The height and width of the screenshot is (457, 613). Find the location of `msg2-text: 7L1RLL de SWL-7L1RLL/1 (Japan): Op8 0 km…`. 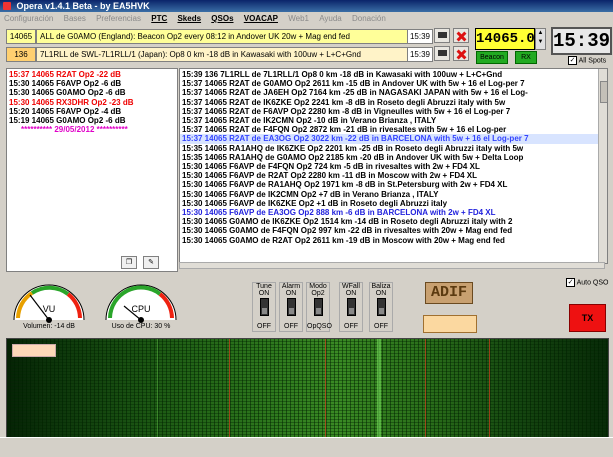

msg2-text: 7L1RLL de SWL-7L1RLL/1 (Japan): Op8 0 km… is located at coordinates (222, 54).